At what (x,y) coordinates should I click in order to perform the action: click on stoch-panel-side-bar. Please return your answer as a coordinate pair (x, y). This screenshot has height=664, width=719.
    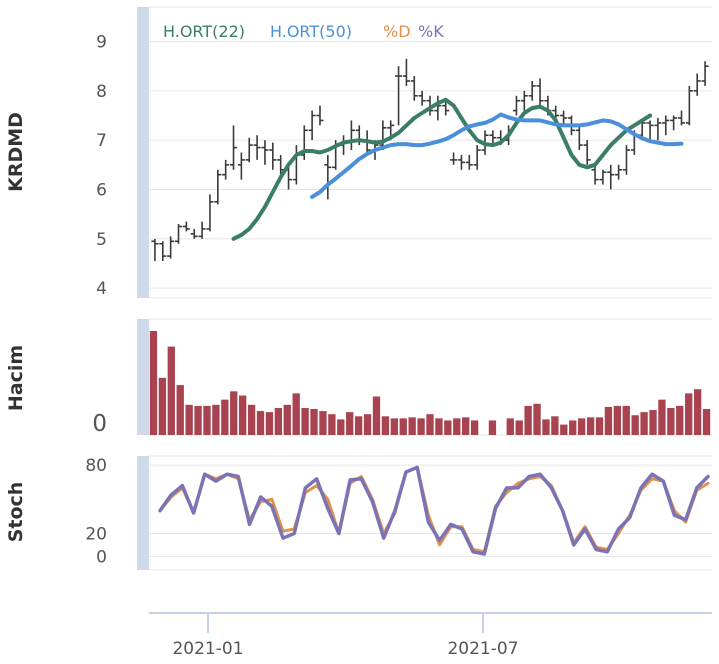
    Looking at the image, I should click on (143, 513).